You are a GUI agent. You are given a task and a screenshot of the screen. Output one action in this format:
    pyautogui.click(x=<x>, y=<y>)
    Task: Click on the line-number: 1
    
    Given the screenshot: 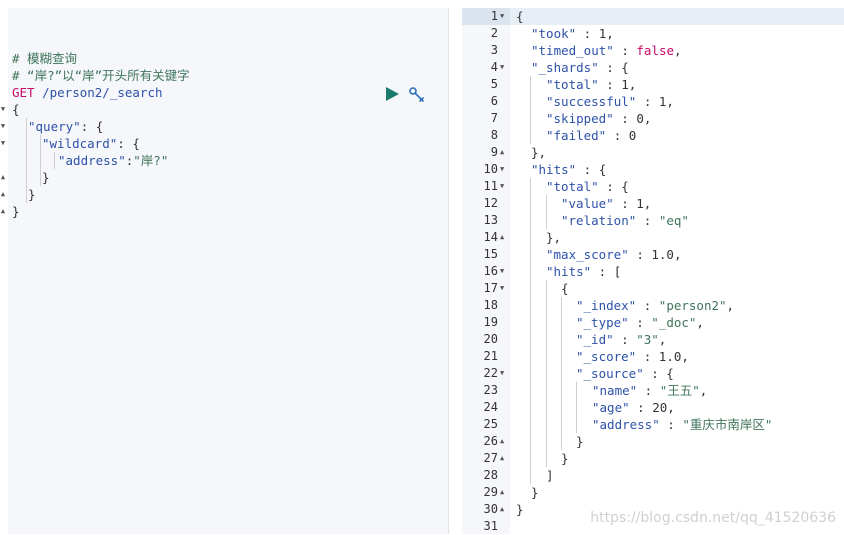 What is the action you would take?
    pyautogui.click(x=494, y=16)
    